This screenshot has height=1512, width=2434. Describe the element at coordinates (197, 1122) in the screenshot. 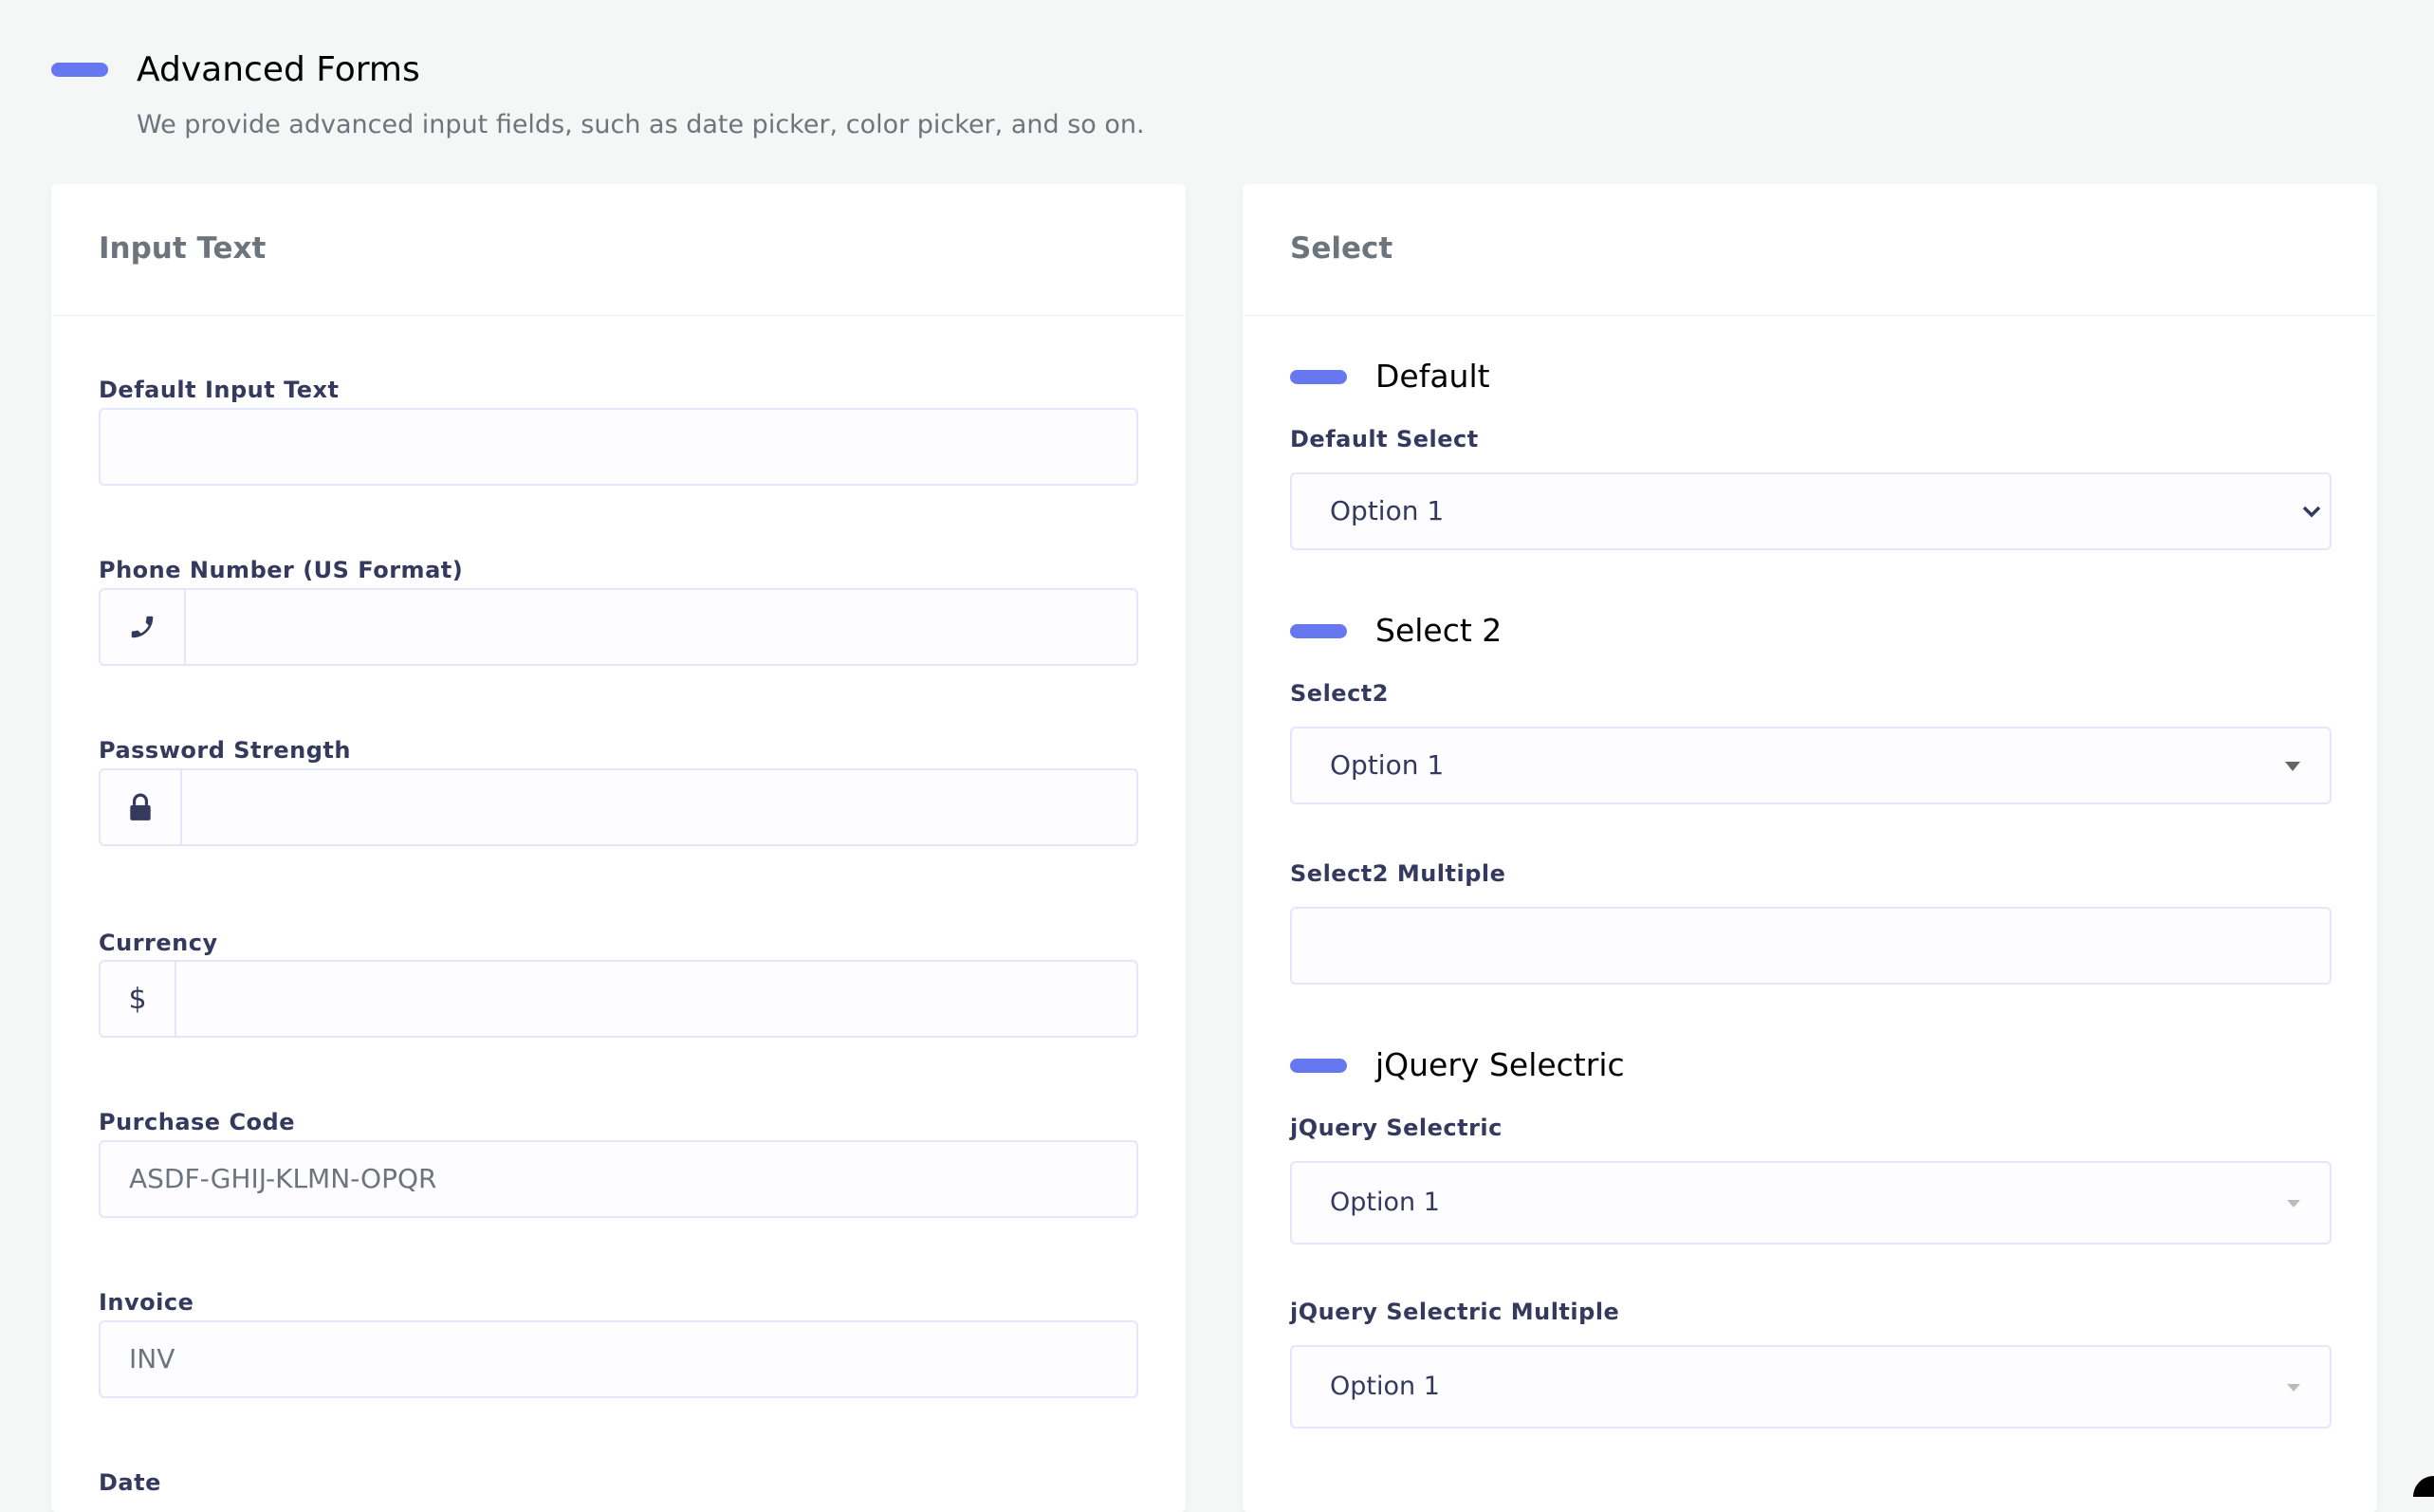

I see `purchase-code-label: Purchase Code` at that location.